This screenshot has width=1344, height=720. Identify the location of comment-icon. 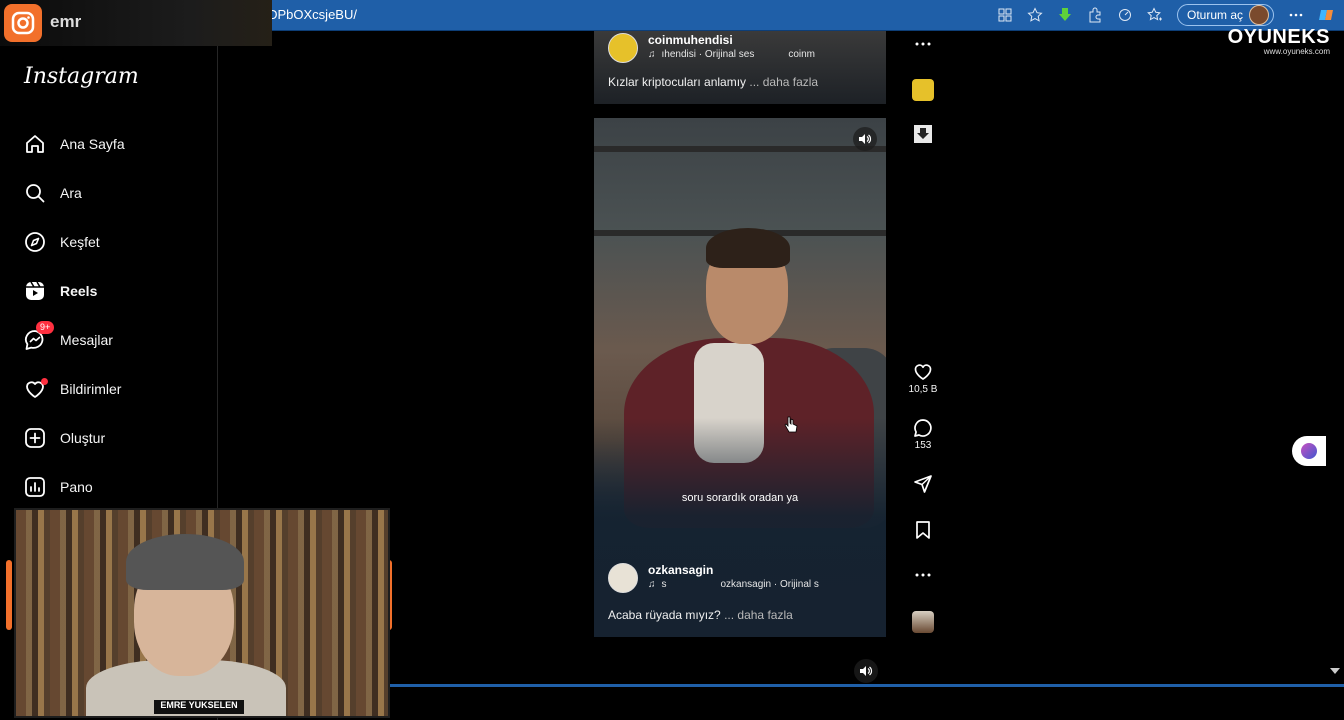
(923, 428).